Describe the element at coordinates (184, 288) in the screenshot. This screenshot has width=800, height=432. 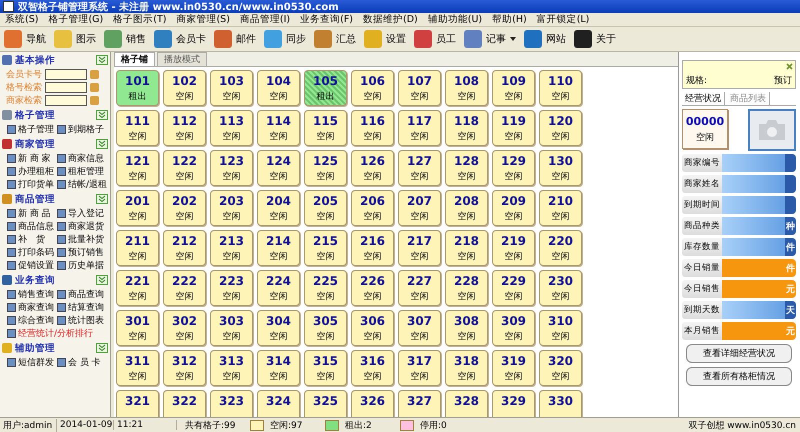
I see `locker-cell: 222 空闲` at that location.